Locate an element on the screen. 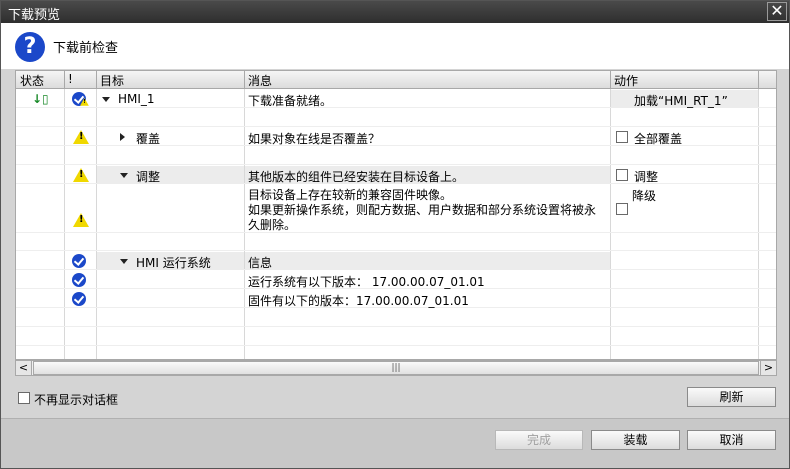 The height and width of the screenshot is (469, 790). table-row: ↓▯ HMI_1 下载准备就绪。 加载“HMI_RT_1” is located at coordinates (396, 99).